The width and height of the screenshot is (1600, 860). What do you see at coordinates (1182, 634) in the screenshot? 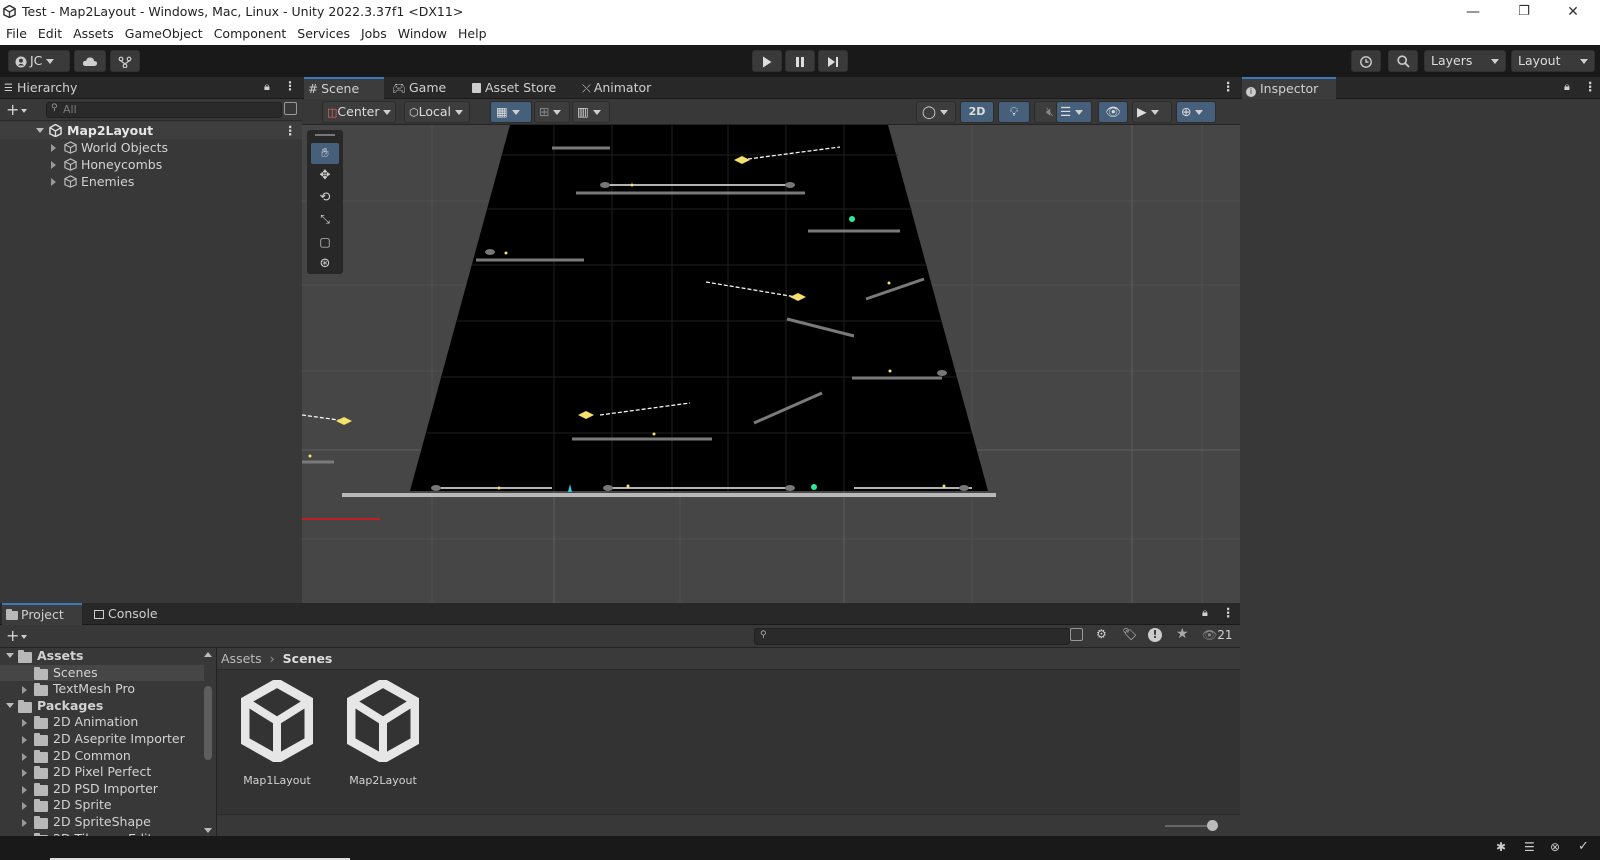
I see `favorite-star-icon: ★` at bounding box center [1182, 634].